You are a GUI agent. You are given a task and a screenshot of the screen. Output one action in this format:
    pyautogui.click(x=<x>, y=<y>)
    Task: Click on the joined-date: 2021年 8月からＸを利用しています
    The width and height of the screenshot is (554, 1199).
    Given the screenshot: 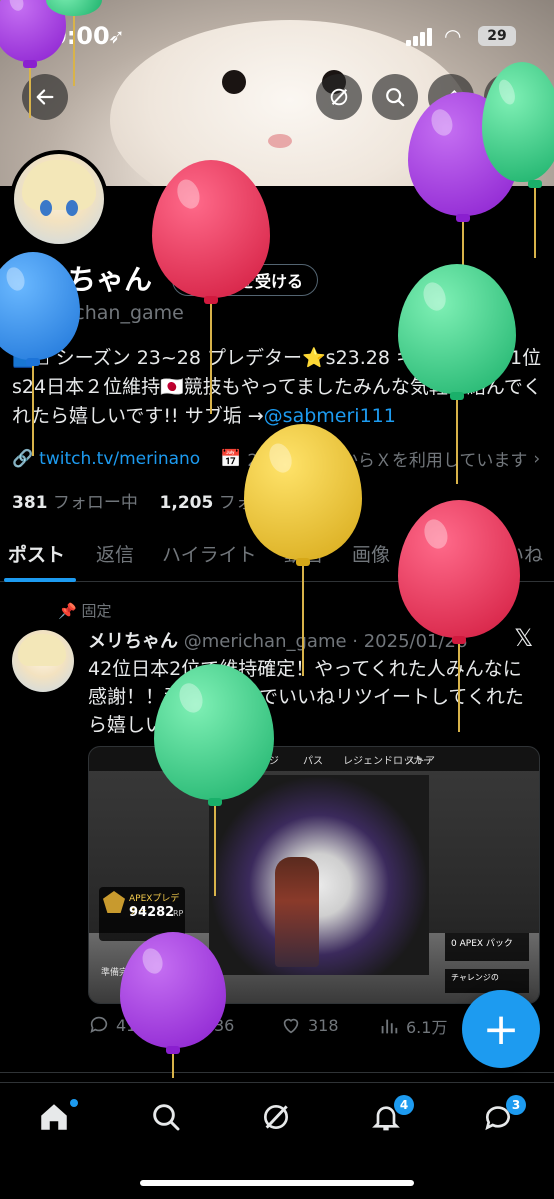 What is the action you would take?
    pyautogui.click(x=387, y=461)
    